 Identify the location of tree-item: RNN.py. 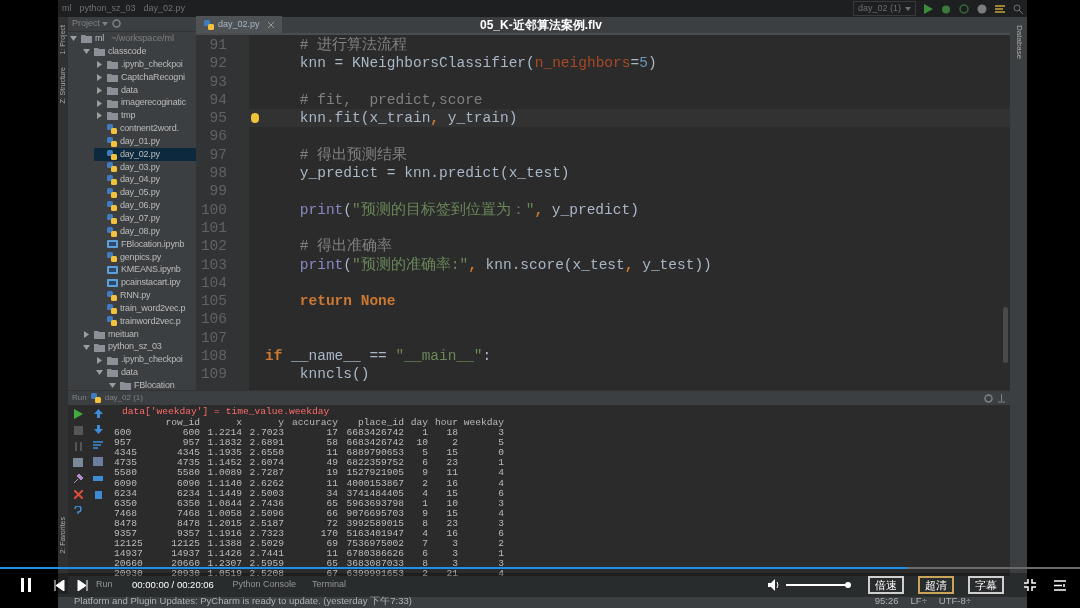
(145, 296).